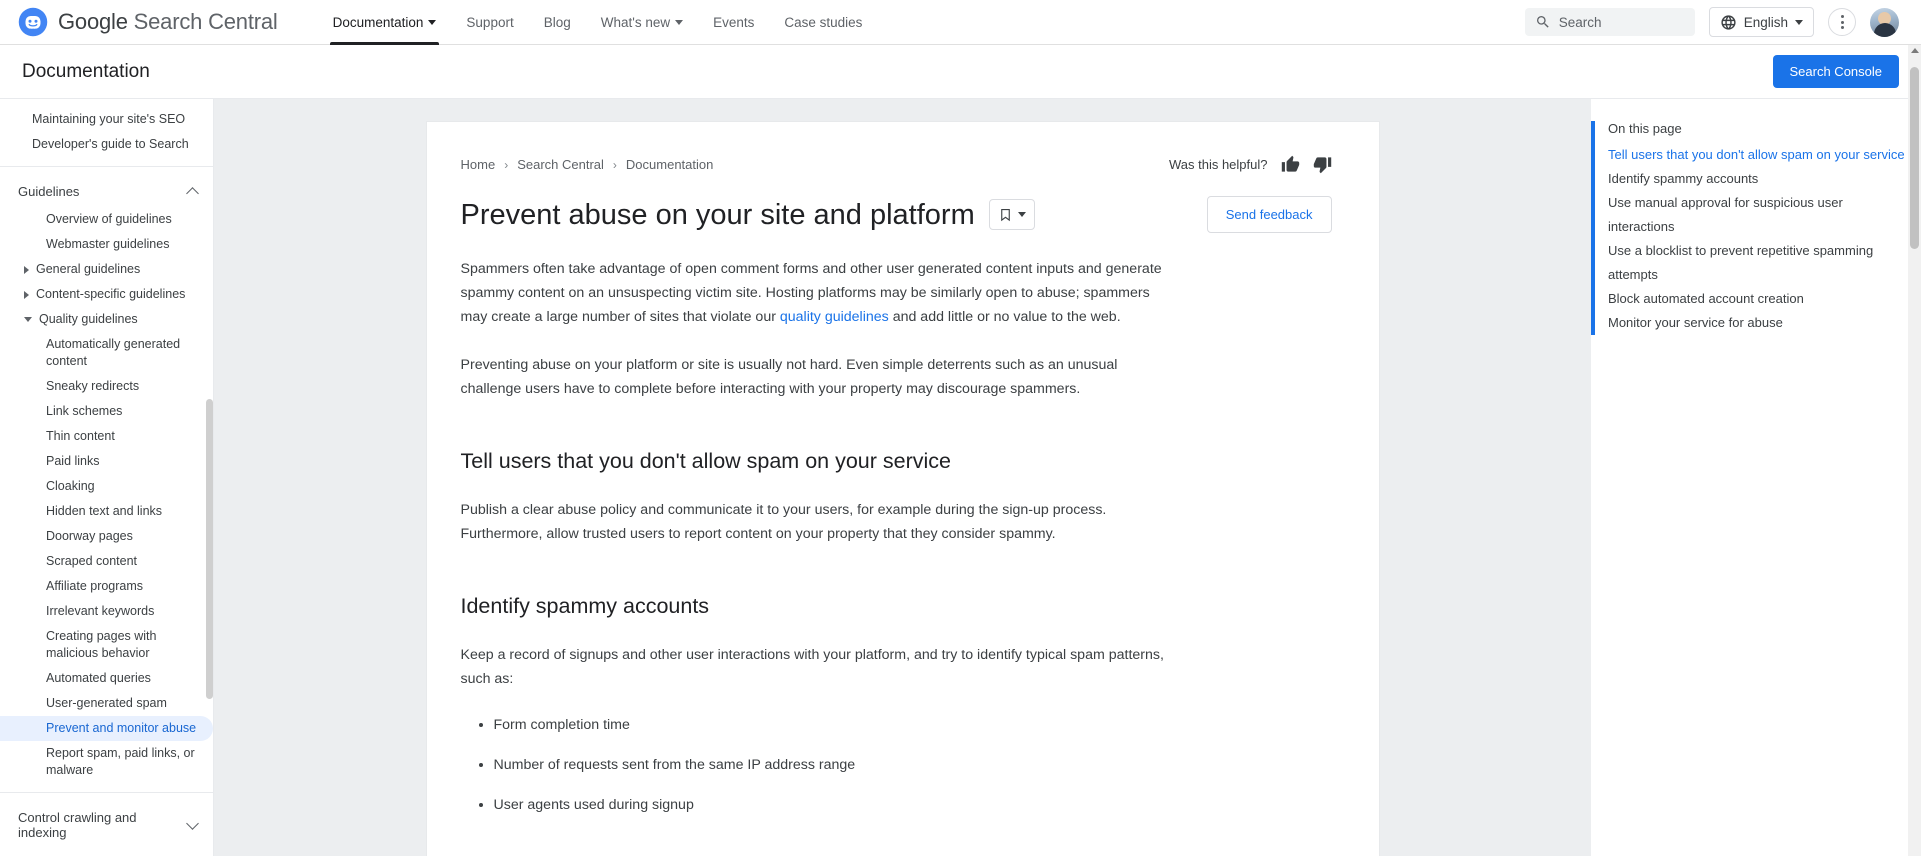  Describe the element at coordinates (209, 549) in the screenshot. I see `sidebar-scrollbar` at that location.